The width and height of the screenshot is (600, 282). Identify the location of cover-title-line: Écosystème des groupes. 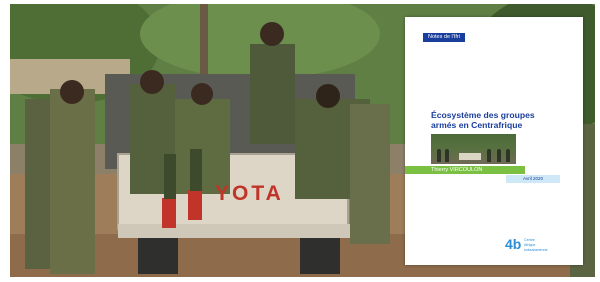
(483, 115).